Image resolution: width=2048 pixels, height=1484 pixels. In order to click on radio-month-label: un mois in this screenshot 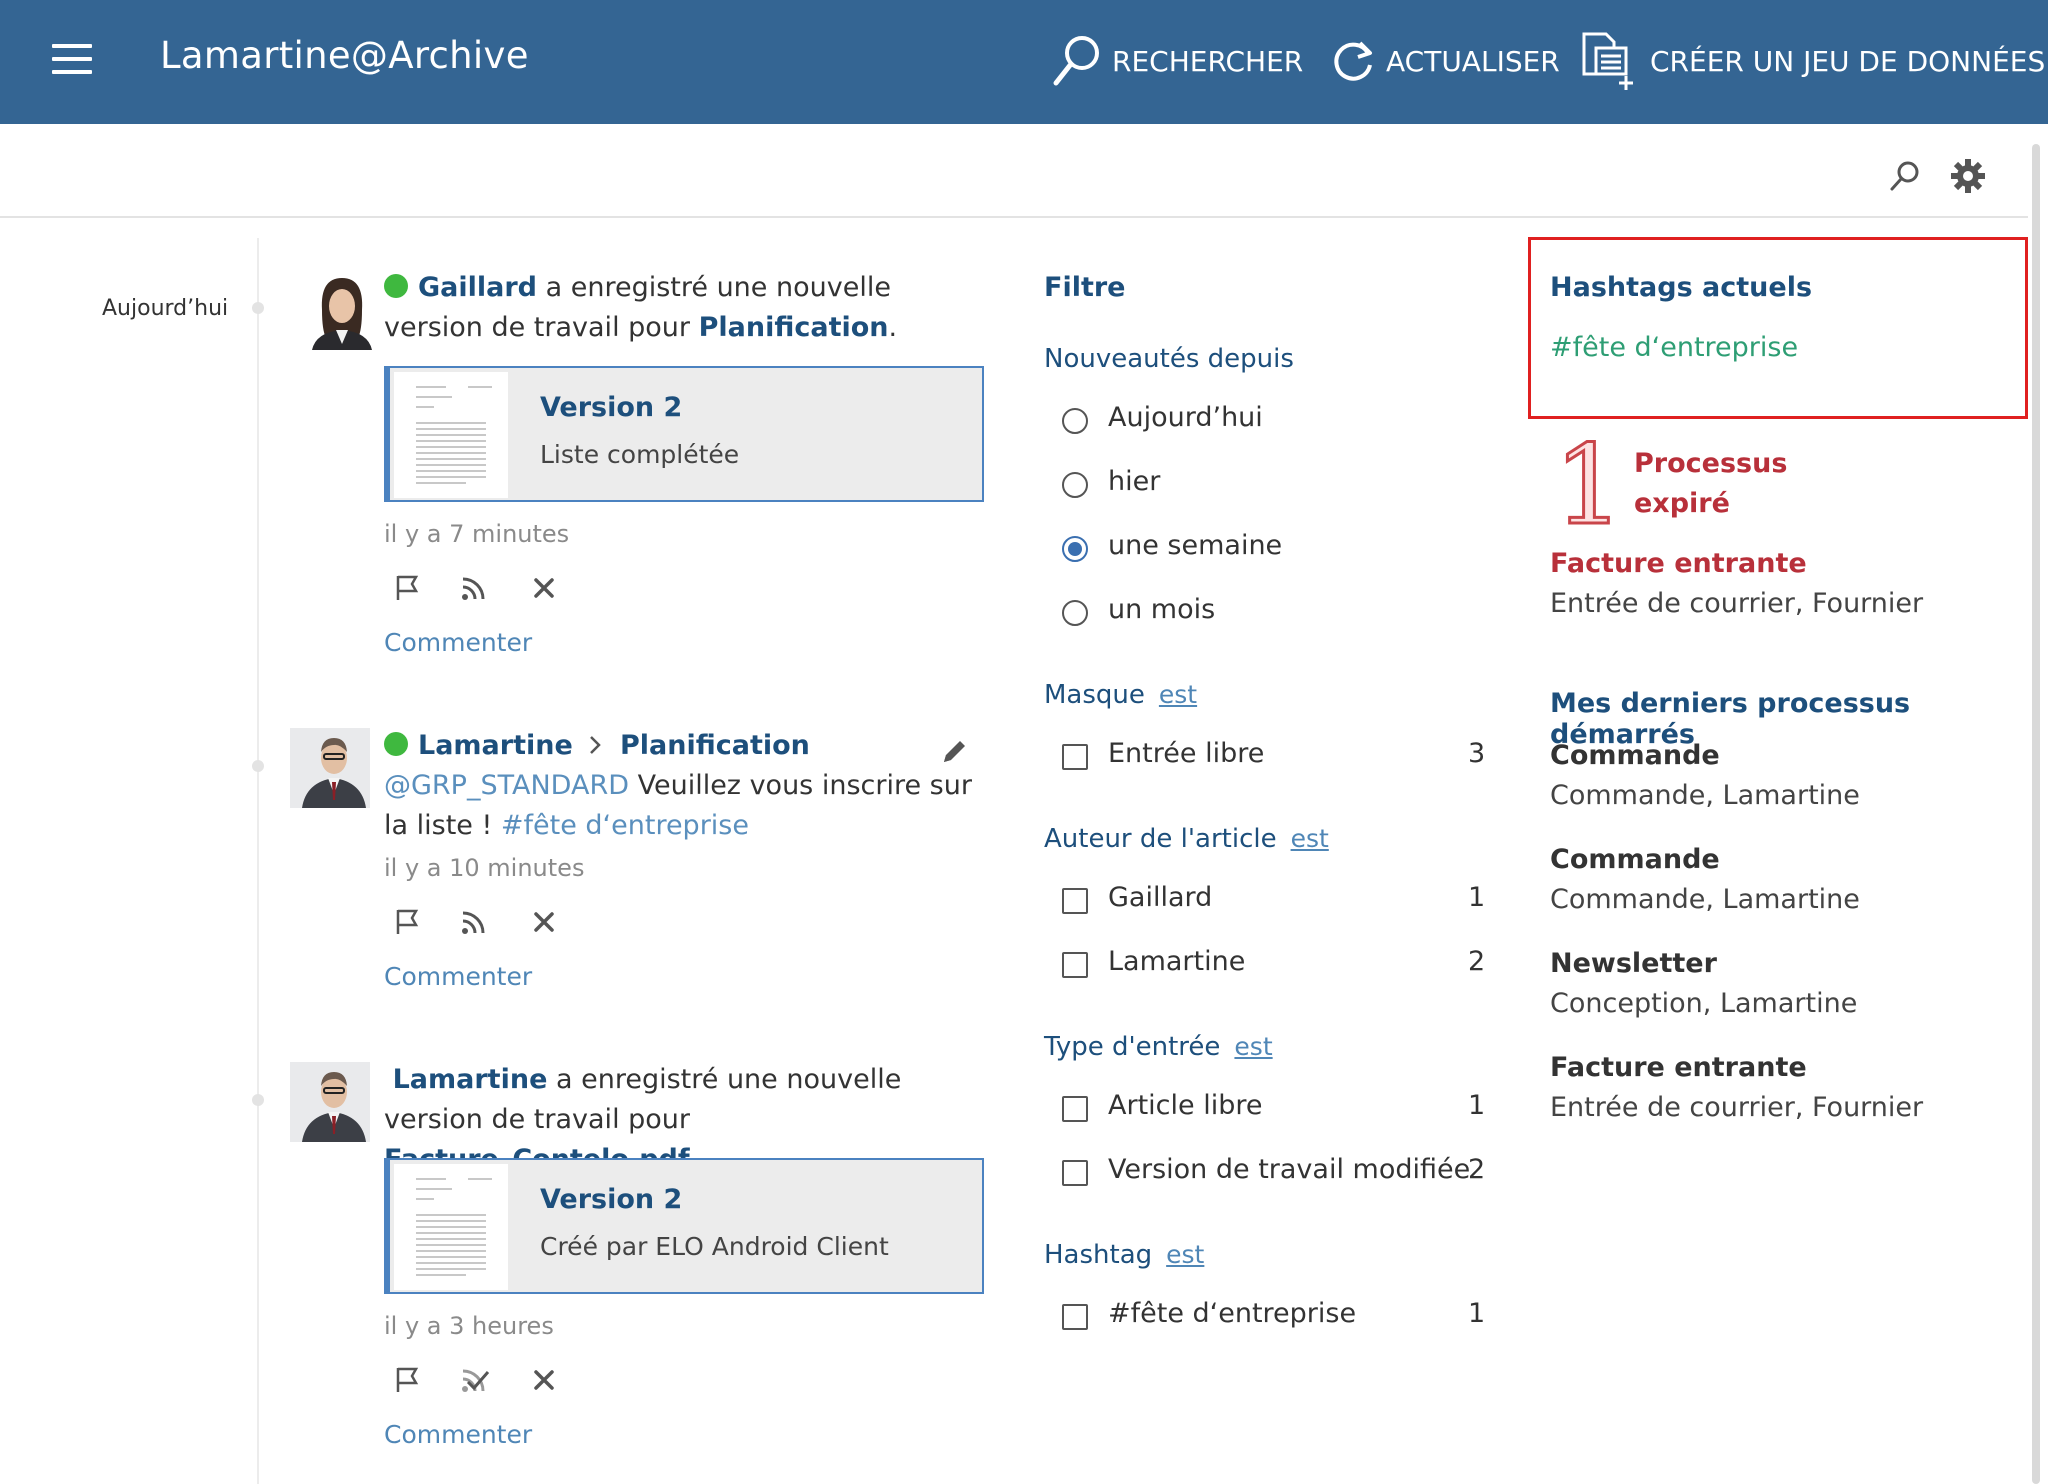, I will do `click(1161, 609)`.